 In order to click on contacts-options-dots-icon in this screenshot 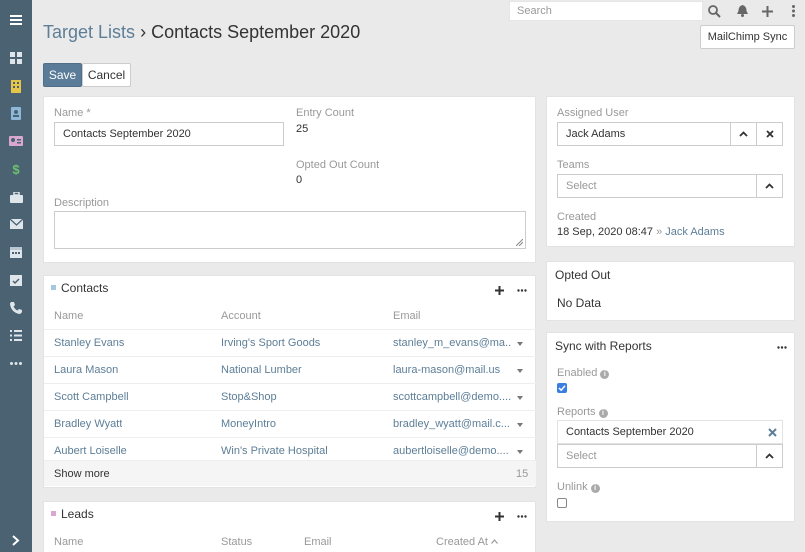, I will do `click(522, 290)`.